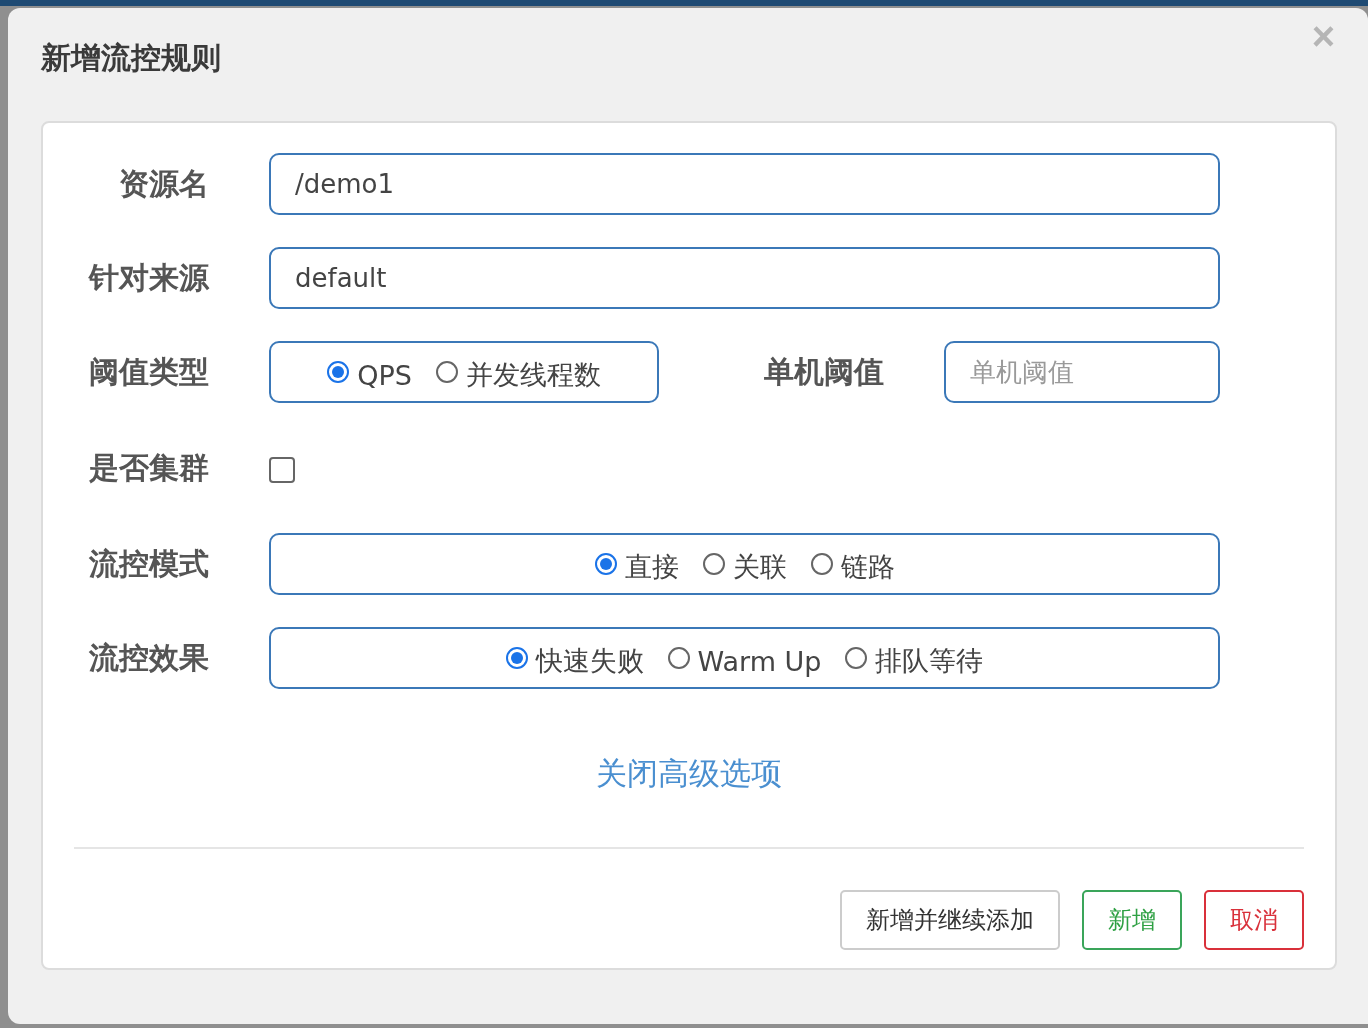  Describe the element at coordinates (744, 184) in the screenshot. I see `text-field: /demo1` at that location.